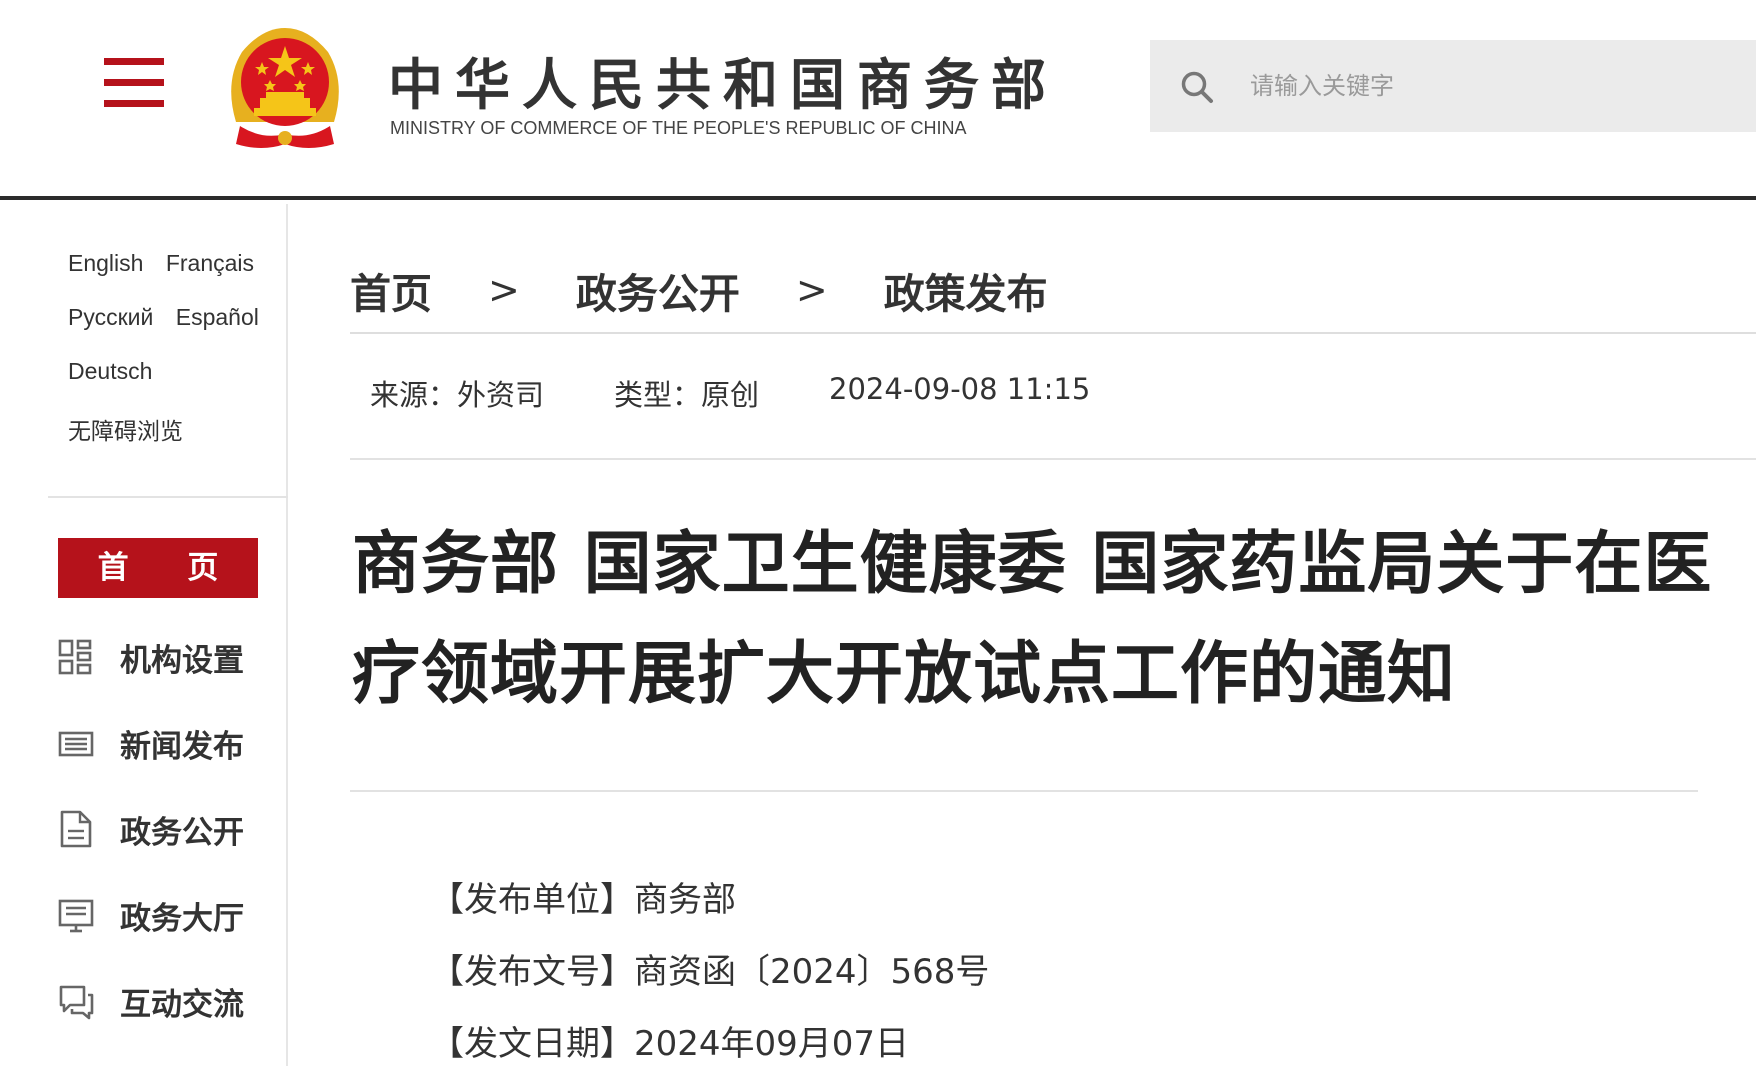  I want to click on article-source: 来源：外资司, so click(457, 395).